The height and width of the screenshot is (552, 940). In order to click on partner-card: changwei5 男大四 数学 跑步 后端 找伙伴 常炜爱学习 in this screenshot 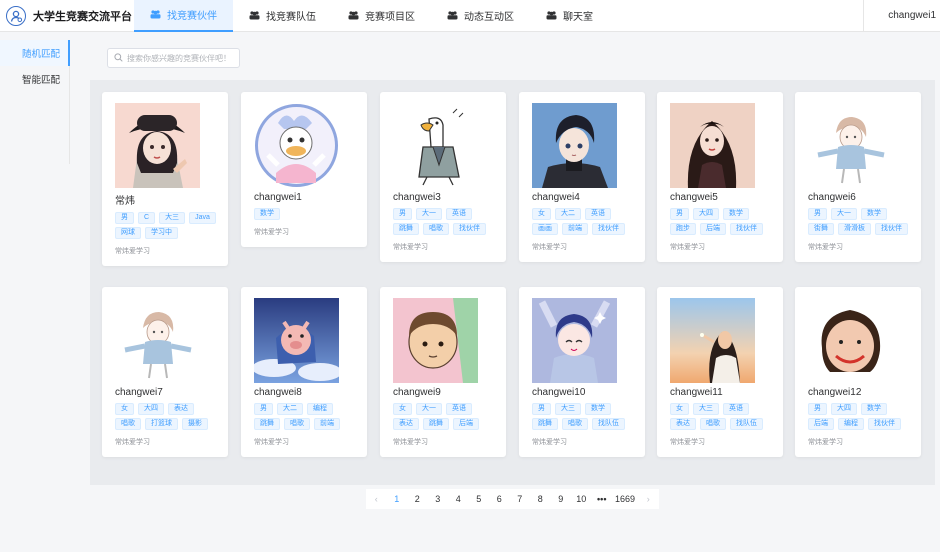, I will do `click(720, 177)`.